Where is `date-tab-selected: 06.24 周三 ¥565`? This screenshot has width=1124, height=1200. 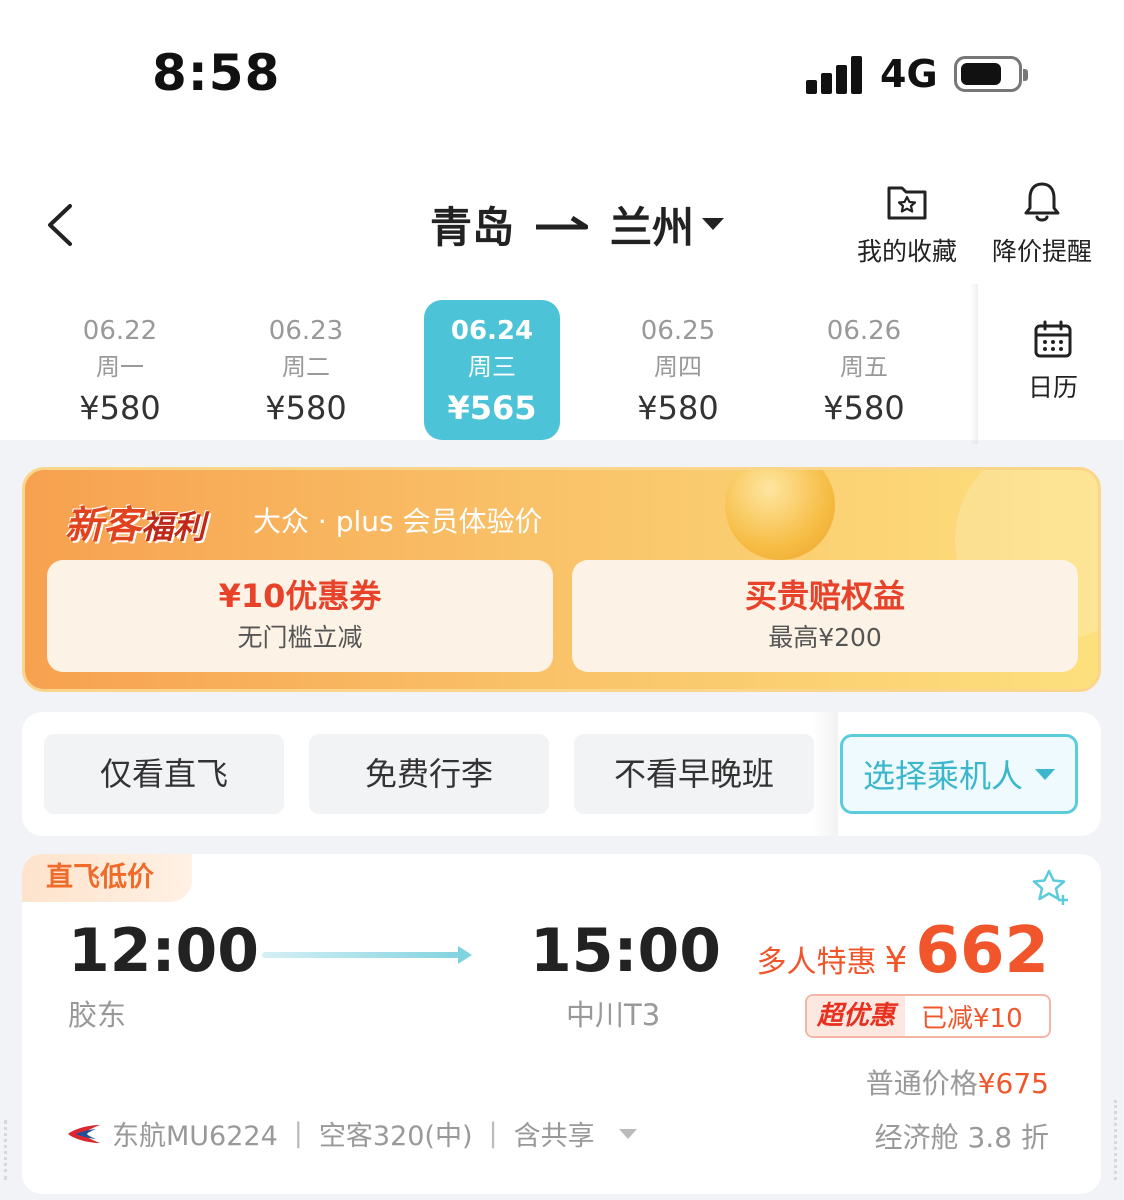 date-tab-selected: 06.24 周三 ¥565 is located at coordinates (492, 370).